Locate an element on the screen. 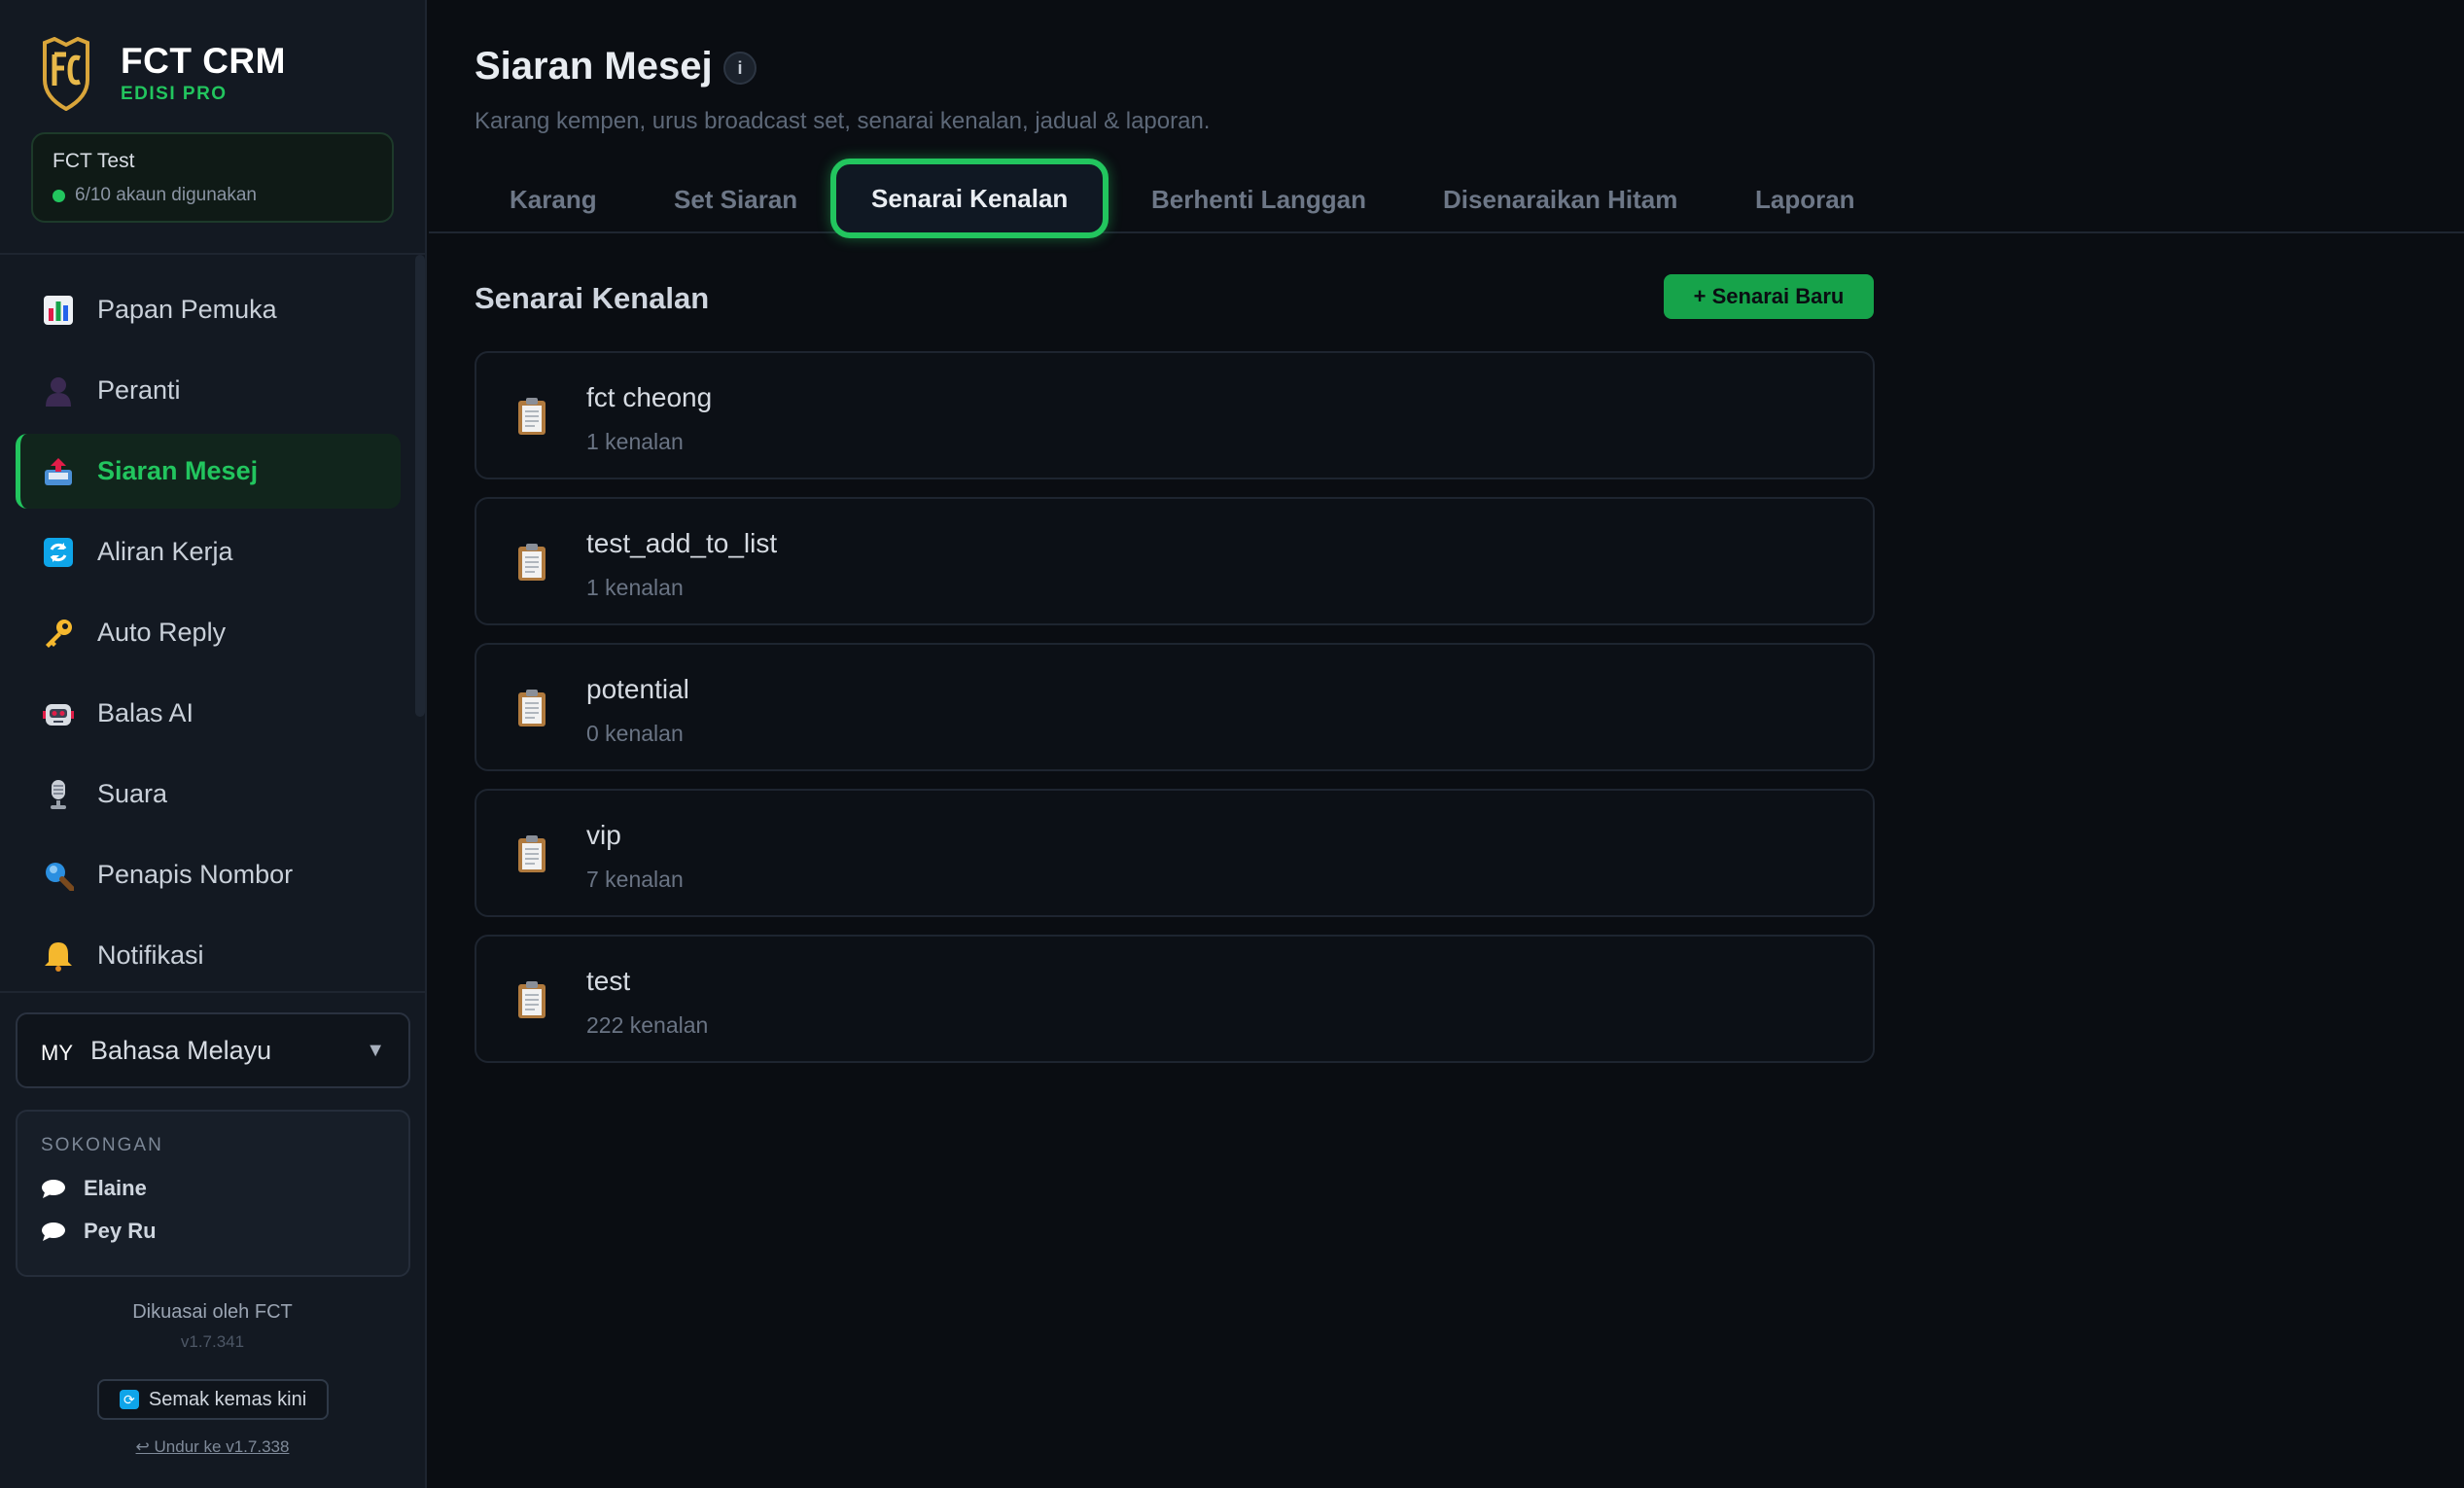  sidebar-item-aliran-kerja: Aliran Kerja is located at coordinates (208, 551).